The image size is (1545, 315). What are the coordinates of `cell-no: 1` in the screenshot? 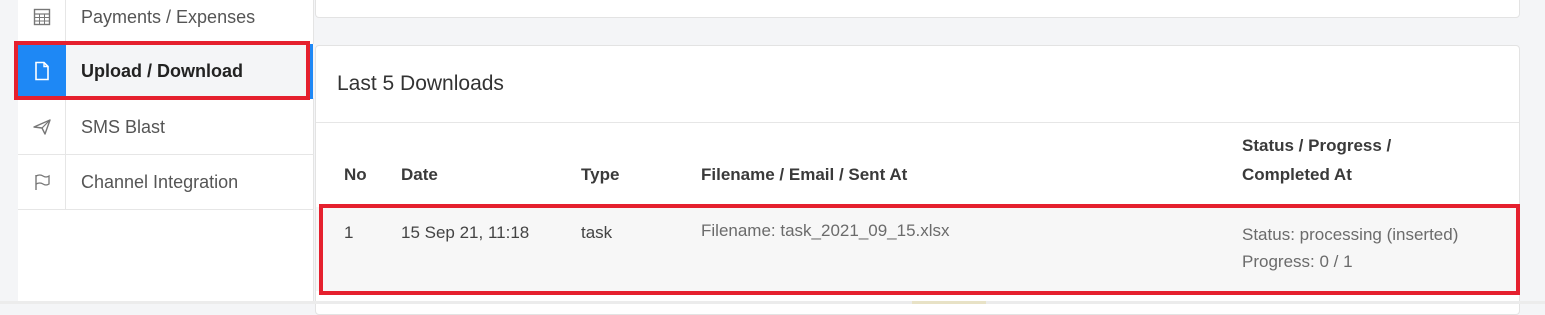 It's located at (349, 232).